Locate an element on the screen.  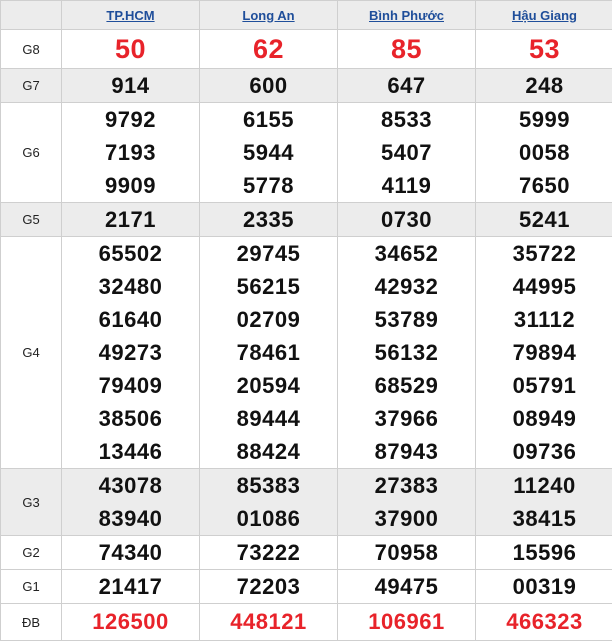
prize-row: G1 21417 72203 49475 00319 is located at coordinates (306, 586).